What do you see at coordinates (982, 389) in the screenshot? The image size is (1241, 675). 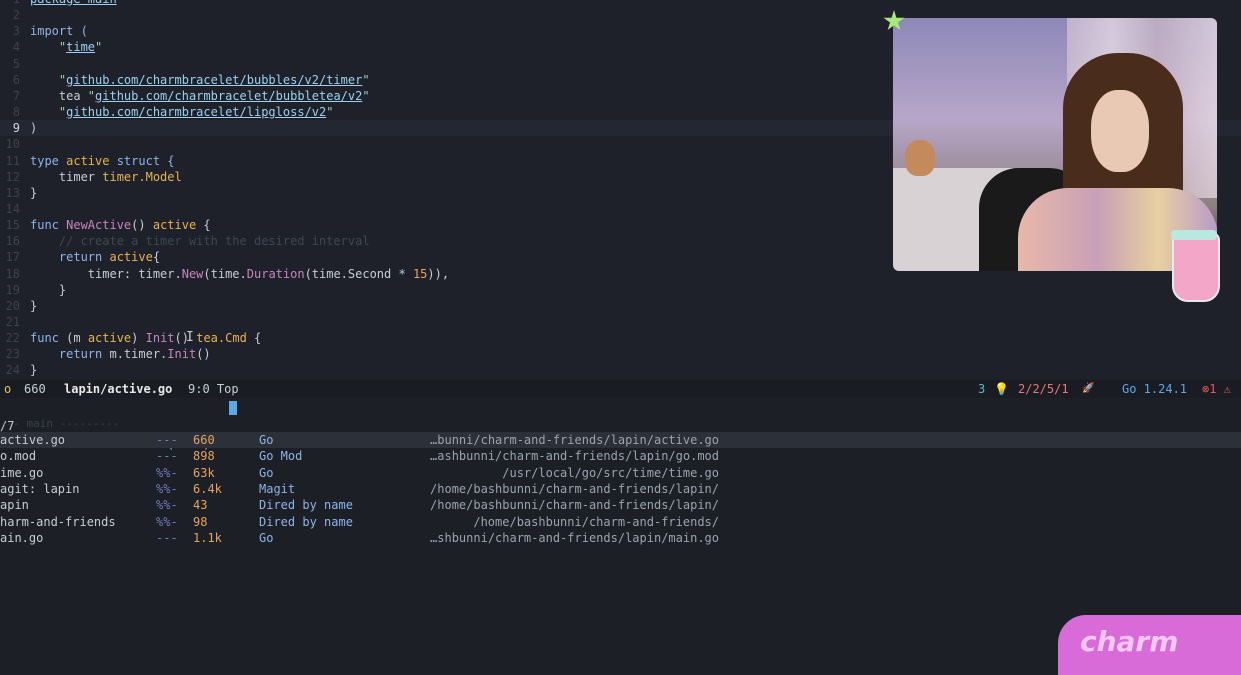 I see `lsp-count: 3` at bounding box center [982, 389].